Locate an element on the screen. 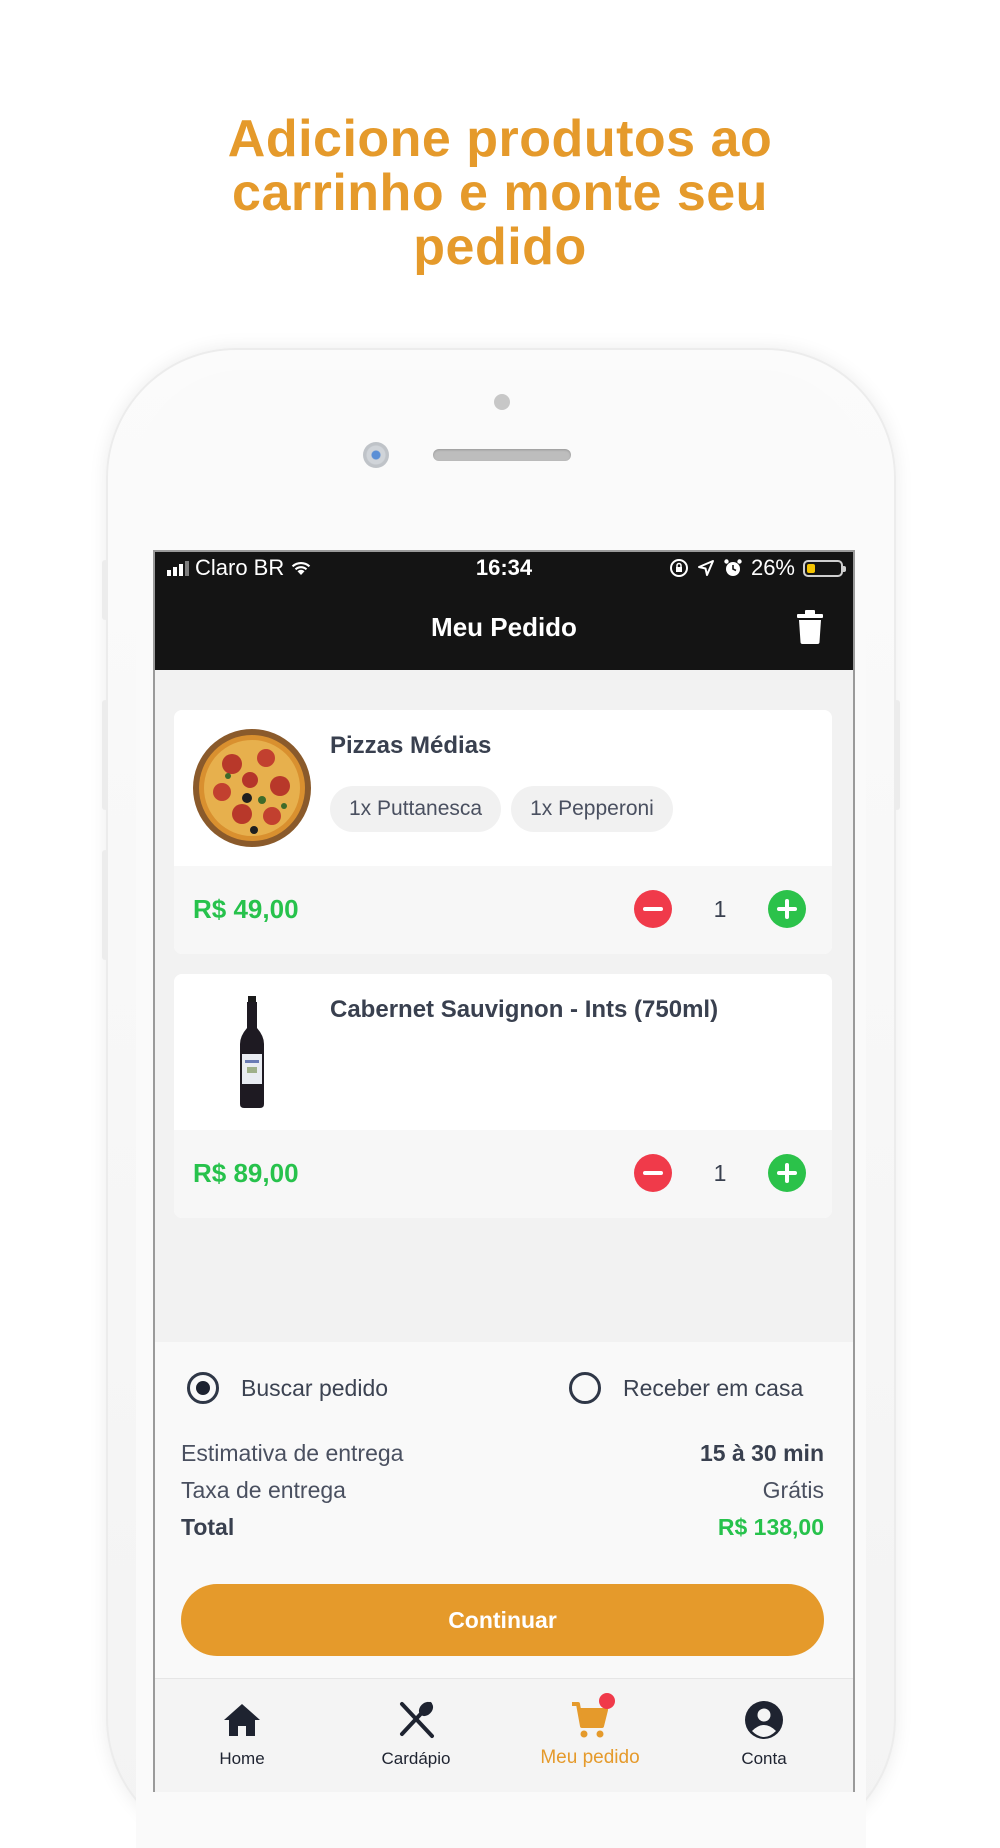  option-chip: 1x Puttanesca is located at coordinates (416, 809).